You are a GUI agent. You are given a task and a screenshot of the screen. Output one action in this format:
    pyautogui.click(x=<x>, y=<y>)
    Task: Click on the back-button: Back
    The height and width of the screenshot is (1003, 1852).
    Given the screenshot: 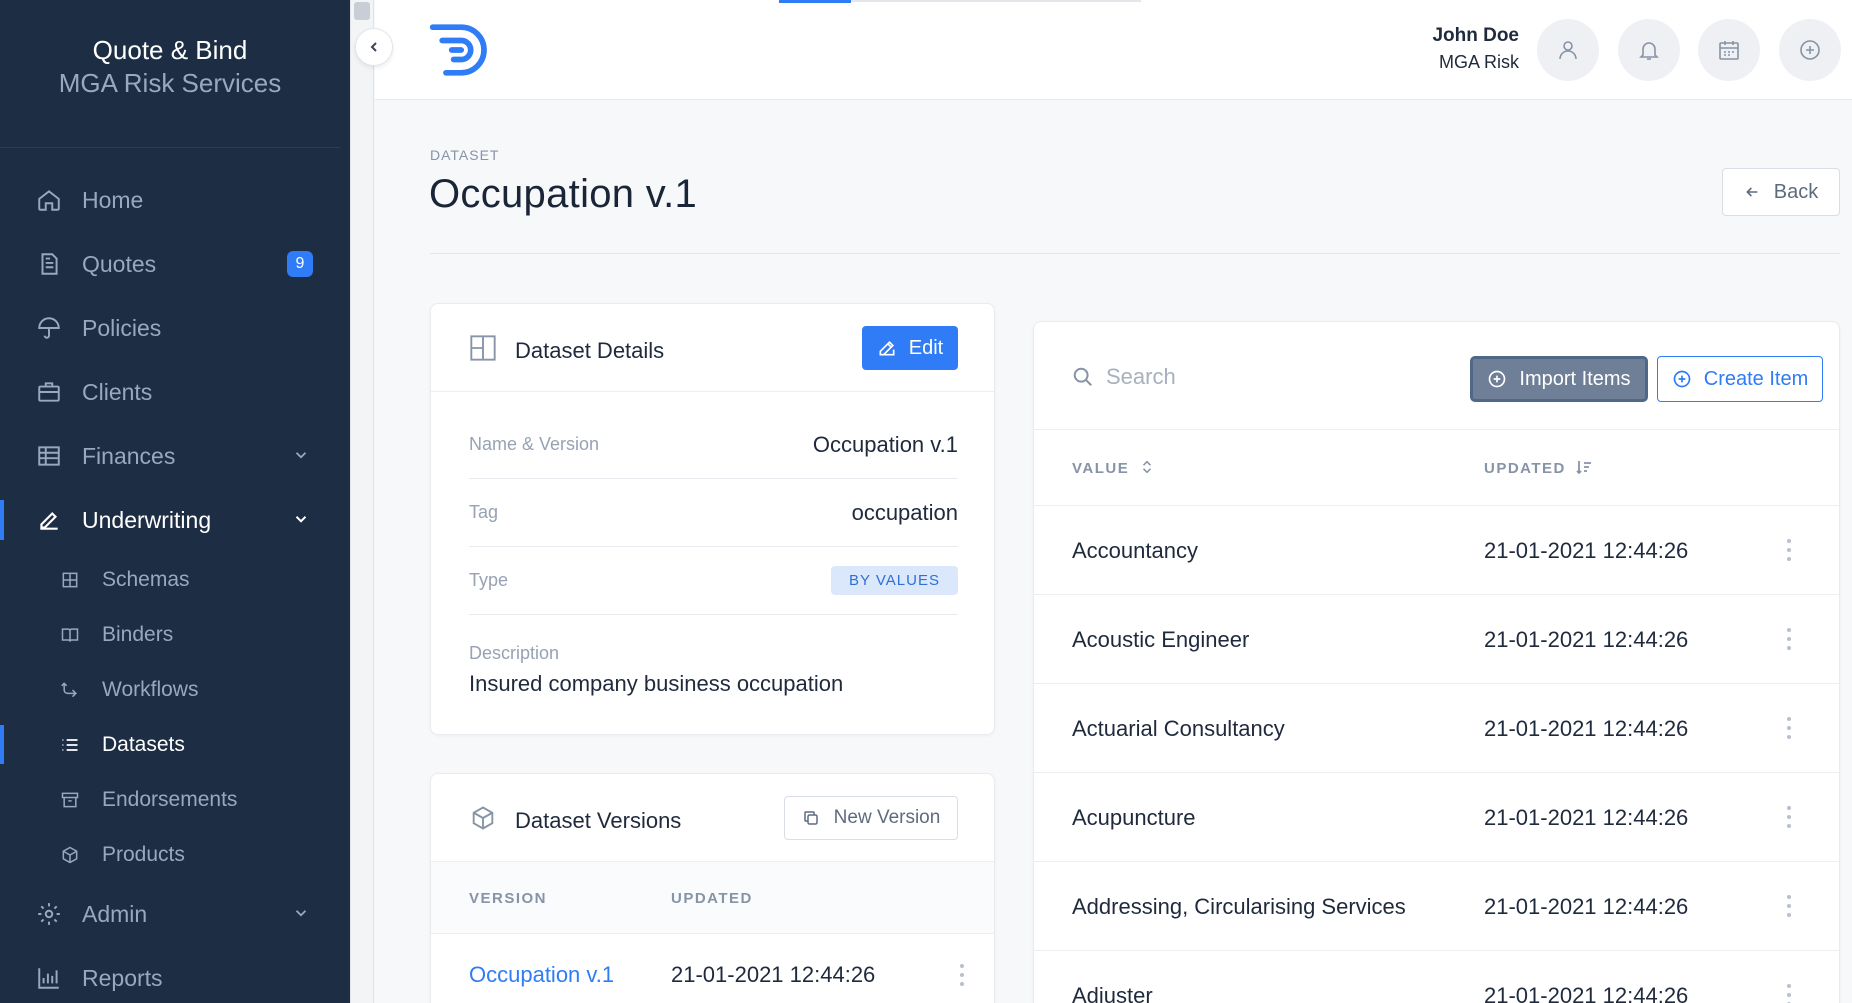 What is the action you would take?
    pyautogui.click(x=1781, y=192)
    